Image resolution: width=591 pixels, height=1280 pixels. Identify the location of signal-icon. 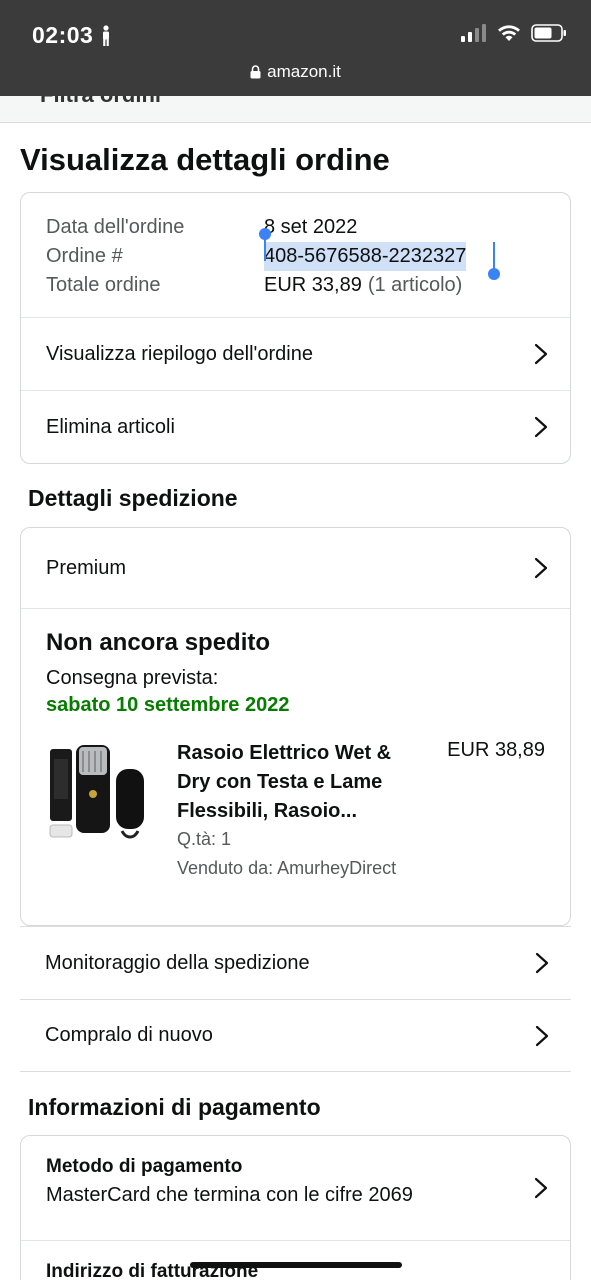
(473, 33).